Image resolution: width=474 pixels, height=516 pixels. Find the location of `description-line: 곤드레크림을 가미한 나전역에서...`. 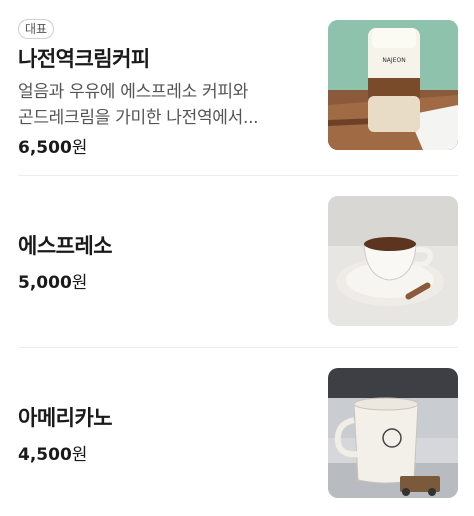

description-line: 곤드레크림을 가미한 나전역에서... is located at coordinates (138, 118).